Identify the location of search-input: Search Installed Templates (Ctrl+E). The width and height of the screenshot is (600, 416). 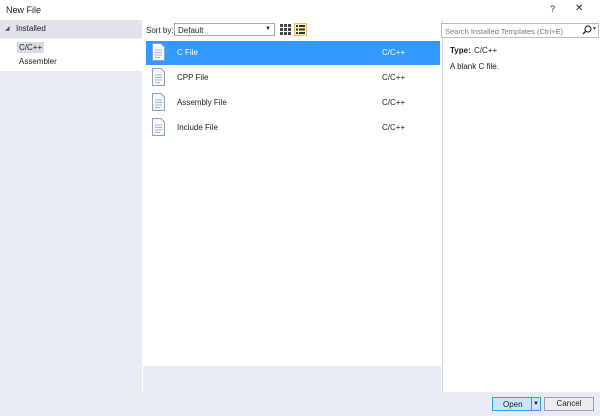
(504, 31).